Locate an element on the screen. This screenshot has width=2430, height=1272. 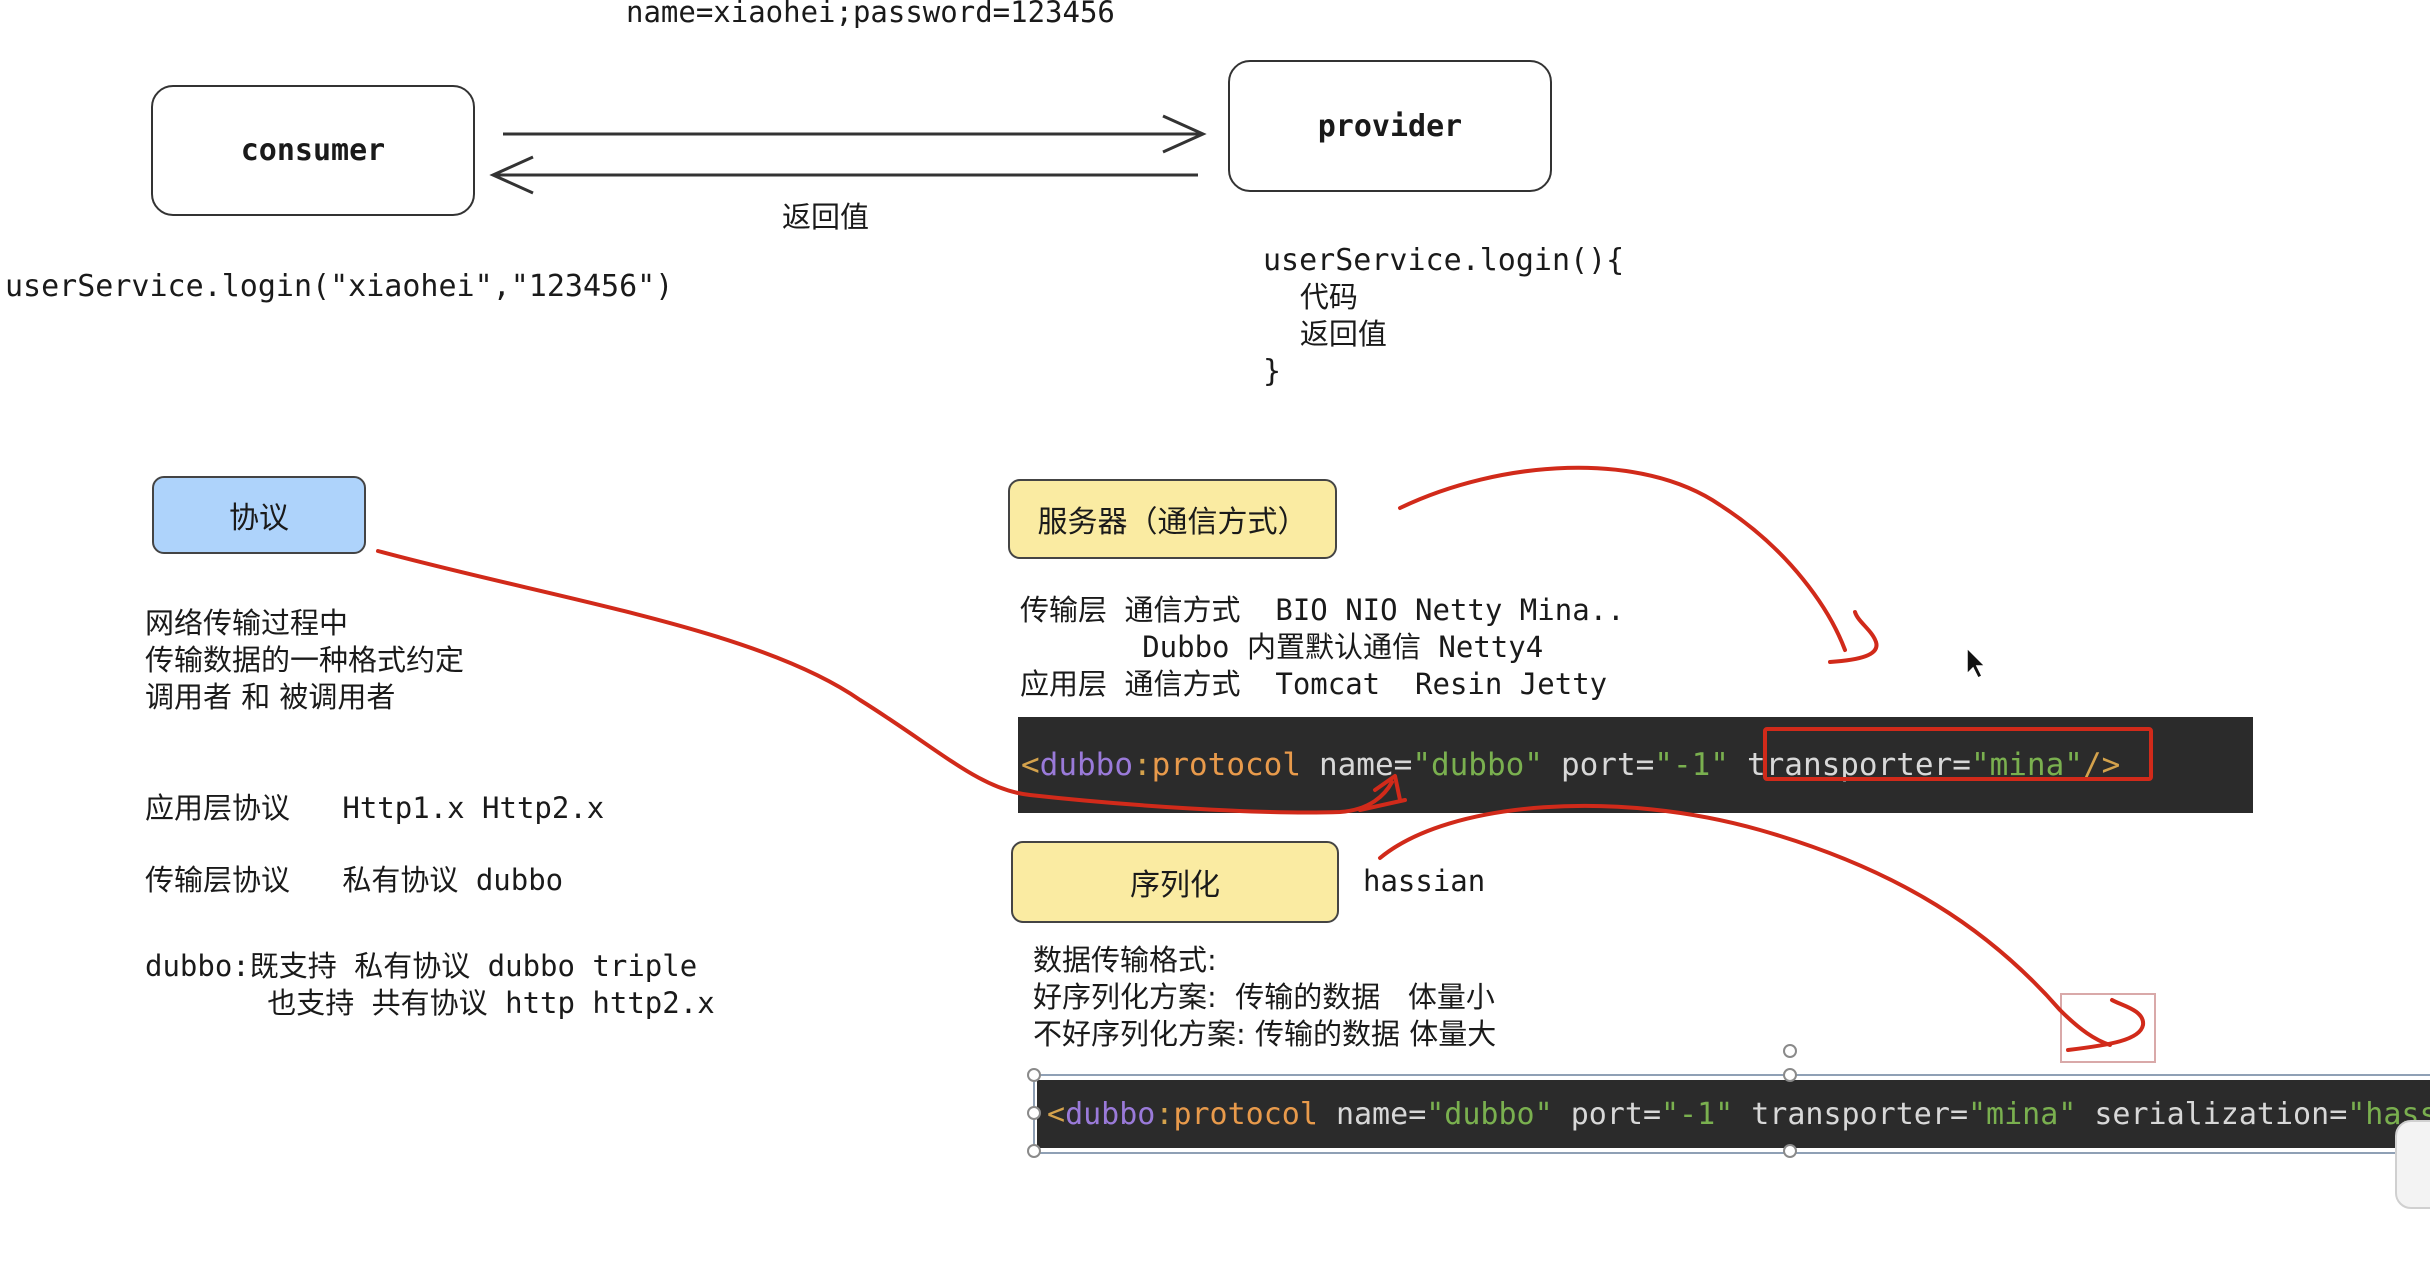
annotation-server-arrowhead is located at coordinates (1853, 637).